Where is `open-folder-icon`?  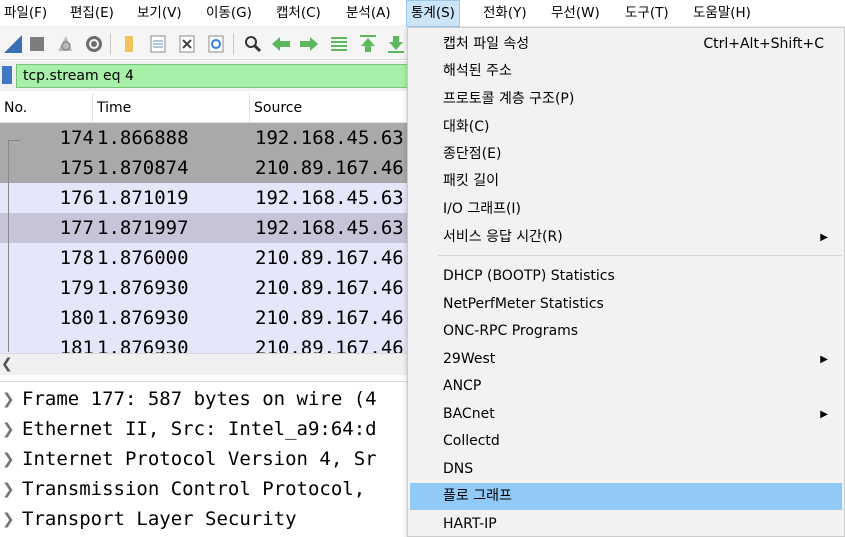 open-folder-icon is located at coordinates (129, 44).